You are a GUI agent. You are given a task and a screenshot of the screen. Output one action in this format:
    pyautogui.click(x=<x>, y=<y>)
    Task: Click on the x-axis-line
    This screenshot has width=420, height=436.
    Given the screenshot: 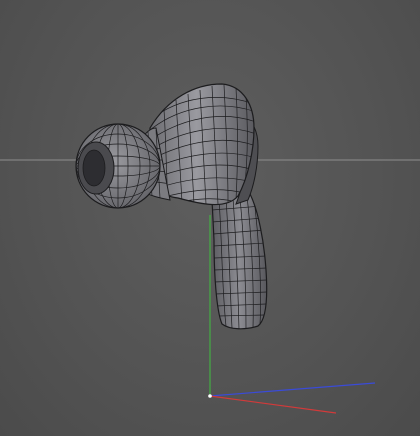 What is the action you would take?
    pyautogui.click(x=273, y=404)
    